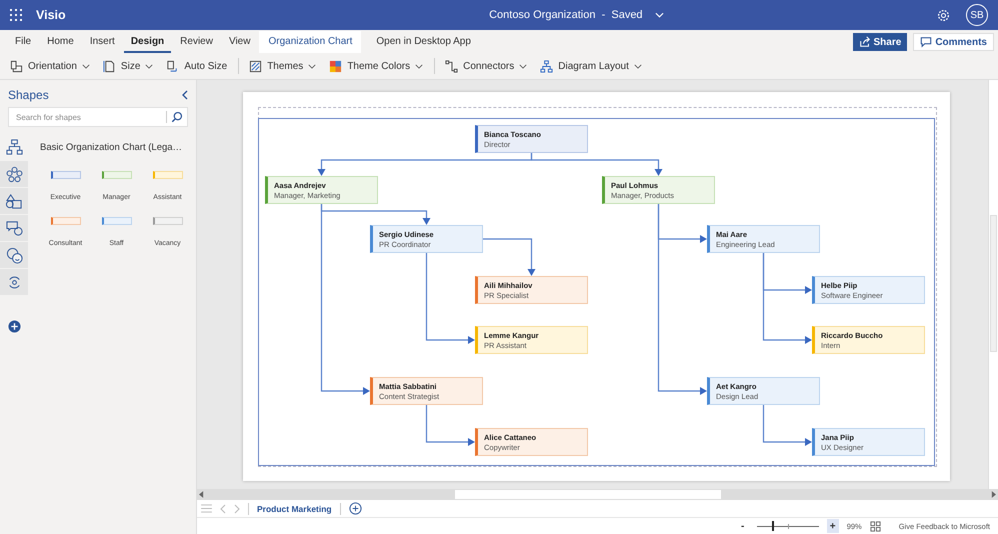 The height and width of the screenshot is (534, 998). What do you see at coordinates (16, 66) in the screenshot?
I see `orientation-icon` at bounding box center [16, 66].